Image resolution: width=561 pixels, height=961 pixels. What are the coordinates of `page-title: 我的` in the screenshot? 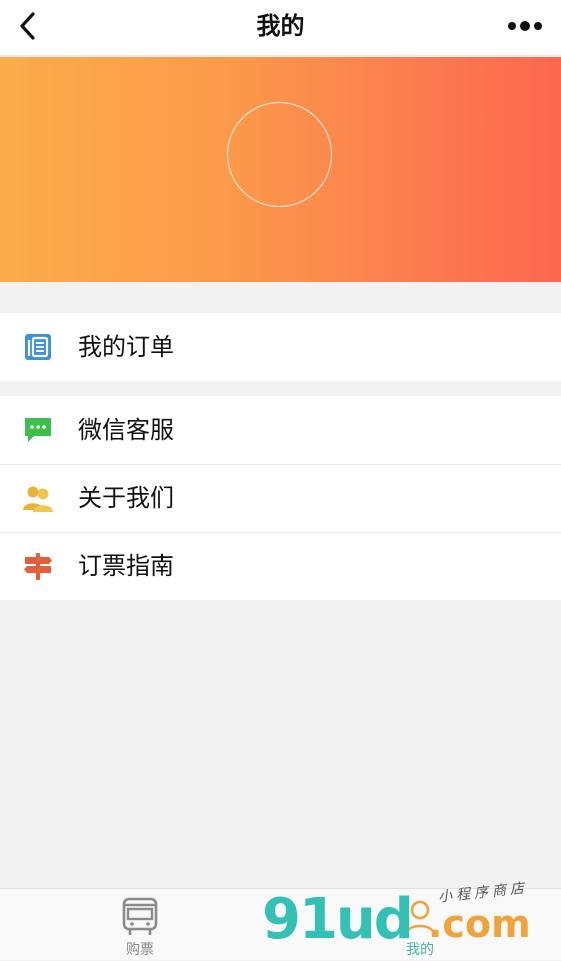 It's located at (280, 26).